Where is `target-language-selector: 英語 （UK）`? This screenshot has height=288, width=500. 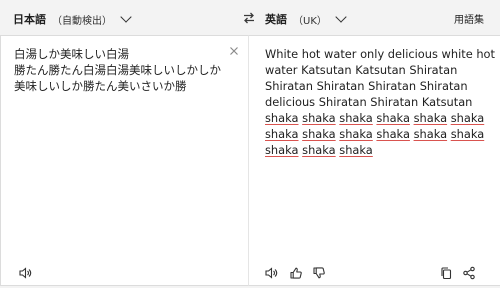 target-language-selector: 英語 （UK） is located at coordinates (306, 19).